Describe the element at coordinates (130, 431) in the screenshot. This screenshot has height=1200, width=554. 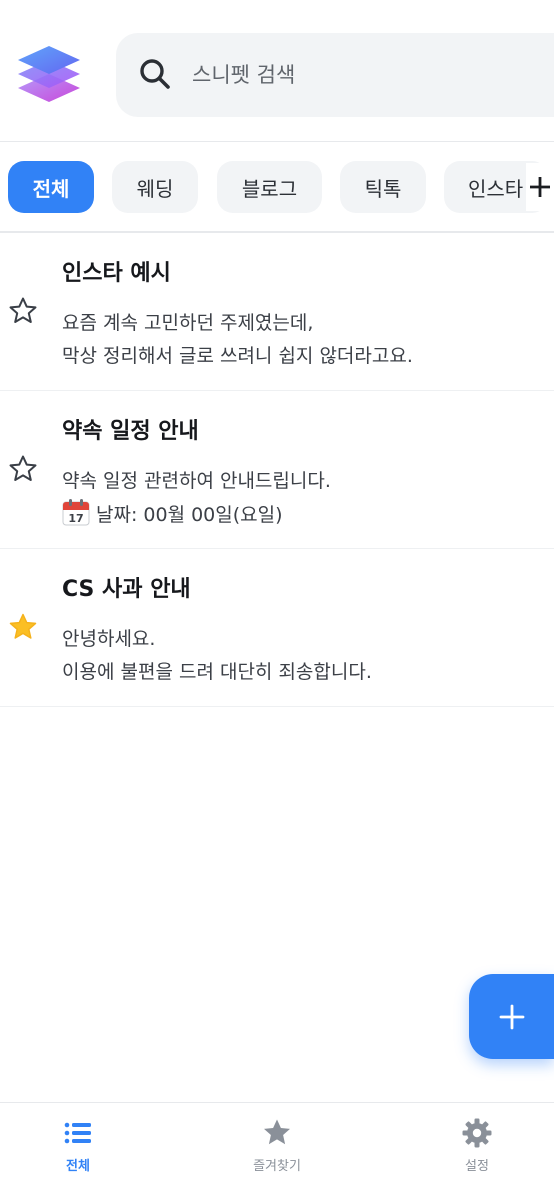
I see `snippet-title: 약속 일정 안내` at that location.